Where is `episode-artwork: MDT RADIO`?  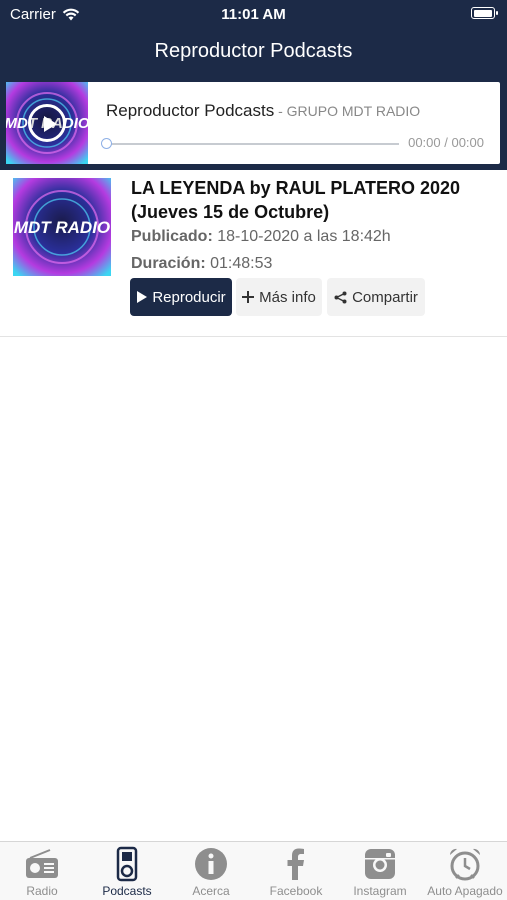
episode-artwork: MDT RADIO is located at coordinates (62, 227).